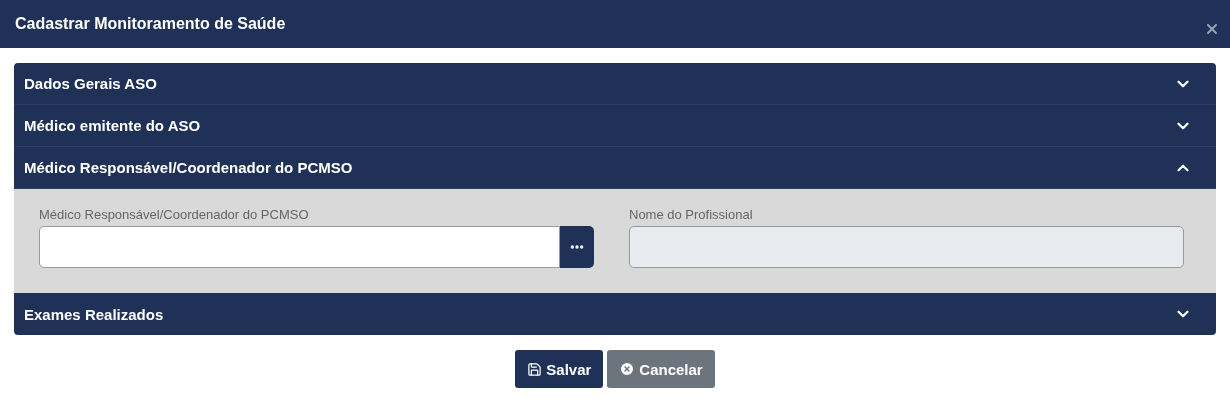  What do you see at coordinates (691, 214) in the screenshot?
I see `field-label: Nome do Profissional` at bounding box center [691, 214].